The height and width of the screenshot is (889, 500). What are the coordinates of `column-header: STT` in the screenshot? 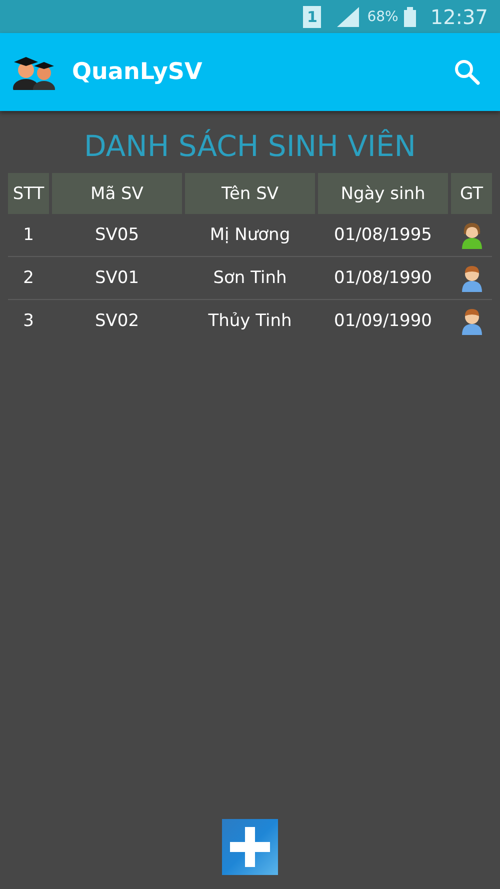 It's located at (28, 193).